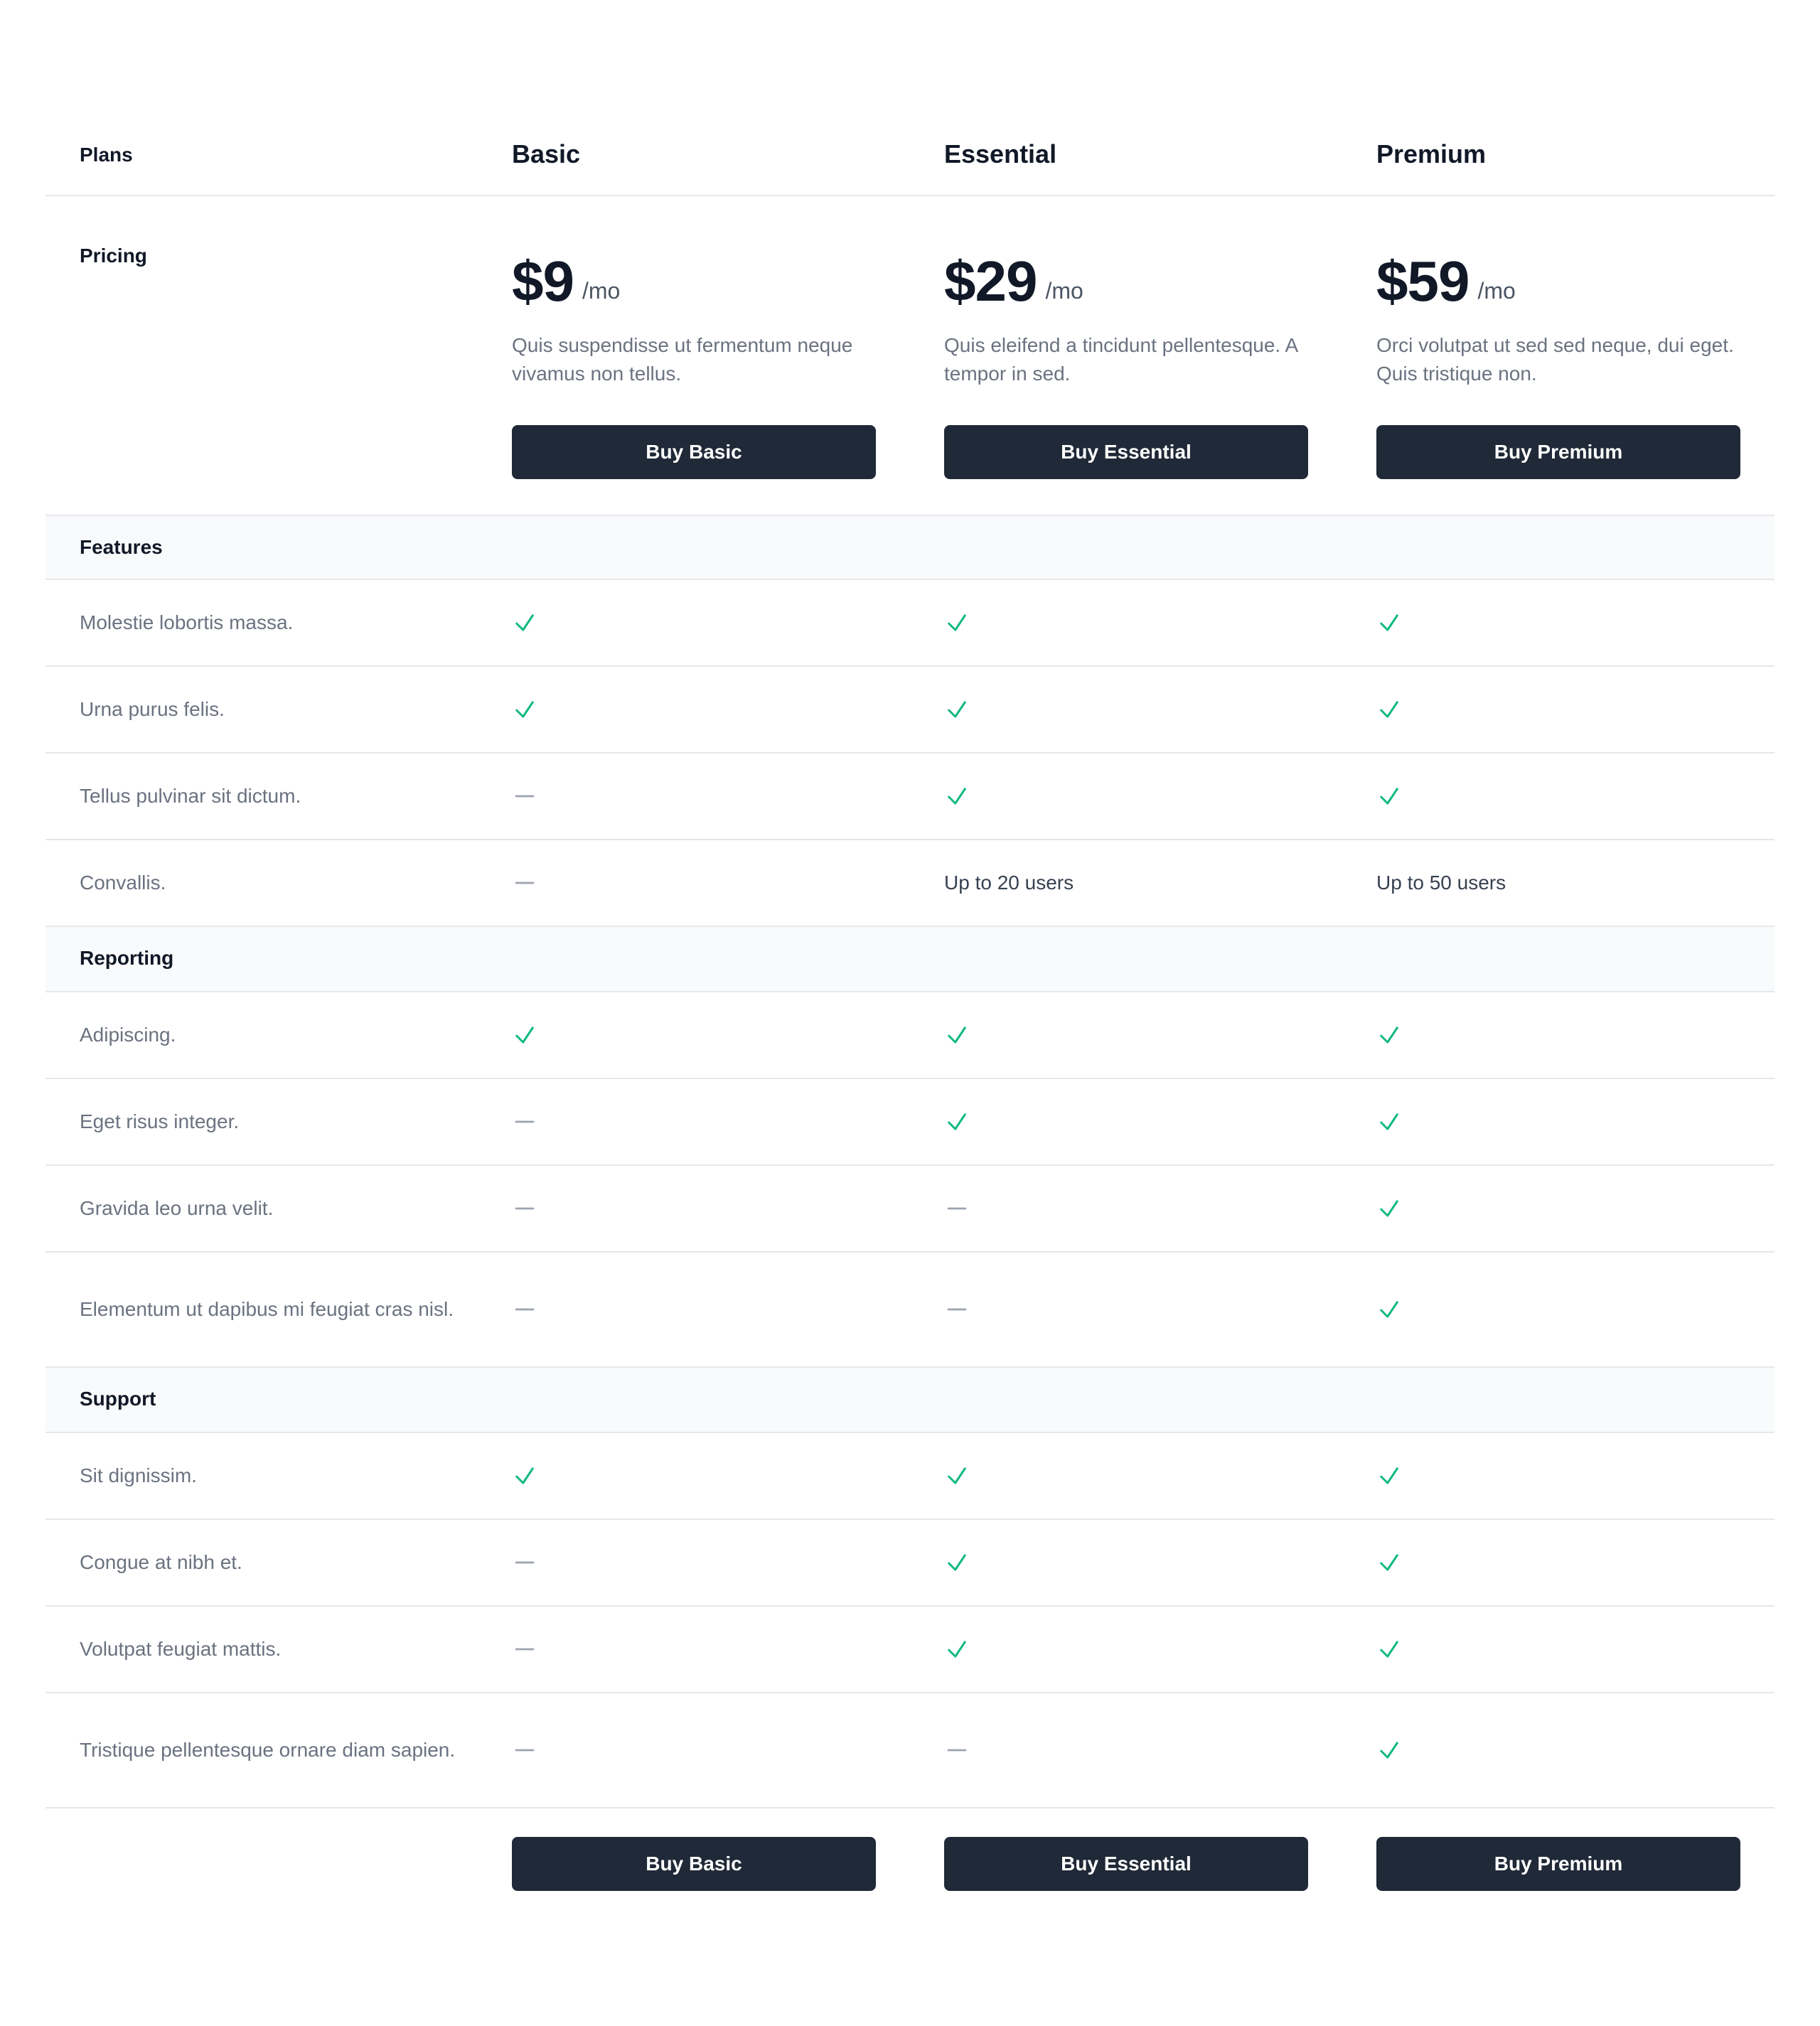 This screenshot has height=2026, width=1820. I want to click on table-row: Volutpat feugiat mattis., so click(910, 1650).